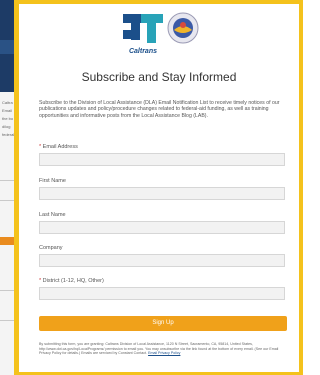  Describe the element at coordinates (7, 102) in the screenshot. I see `background-text-line: Caltra` at that location.